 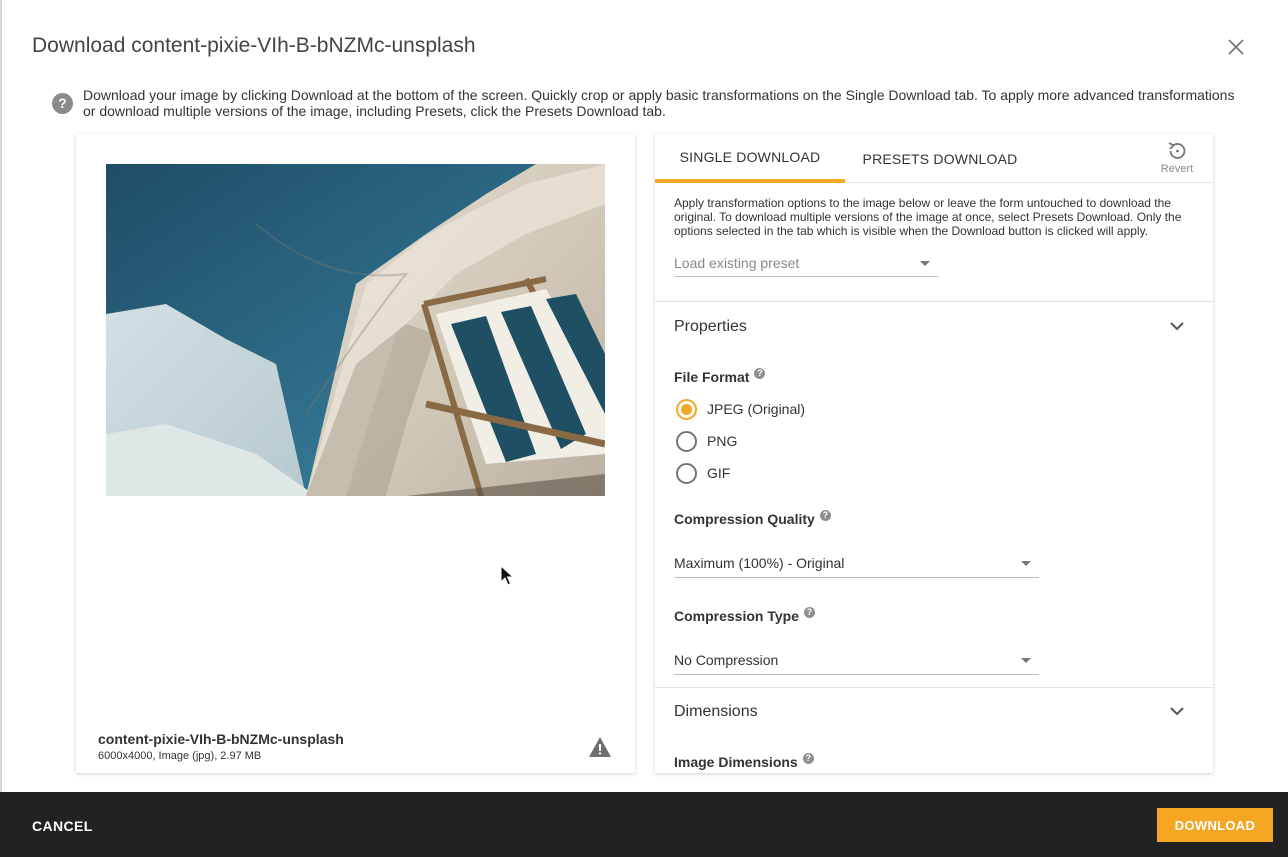 I want to click on image-dimensions-text: Image Dimensions, so click(x=736, y=762).